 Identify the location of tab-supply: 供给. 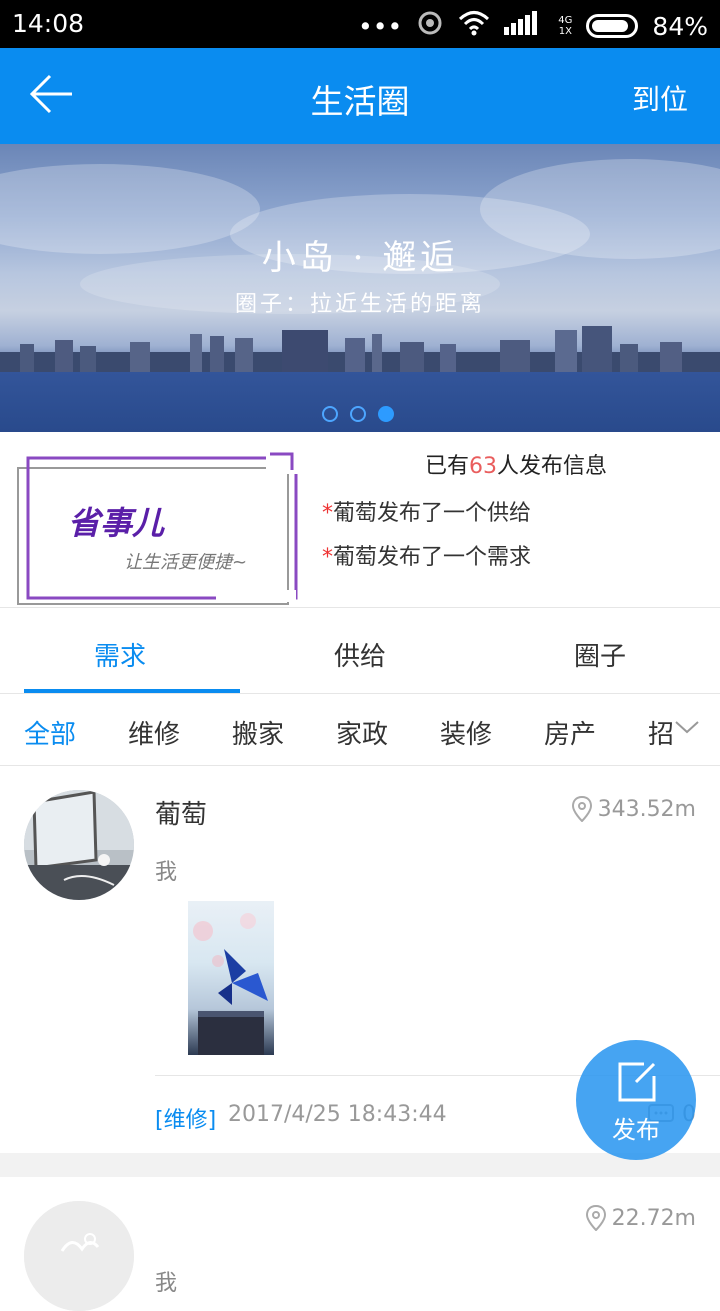
(360, 650).